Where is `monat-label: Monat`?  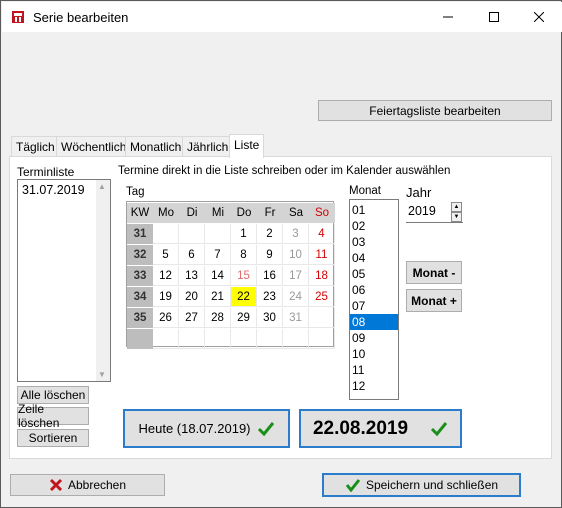 monat-label: Monat is located at coordinates (365, 191).